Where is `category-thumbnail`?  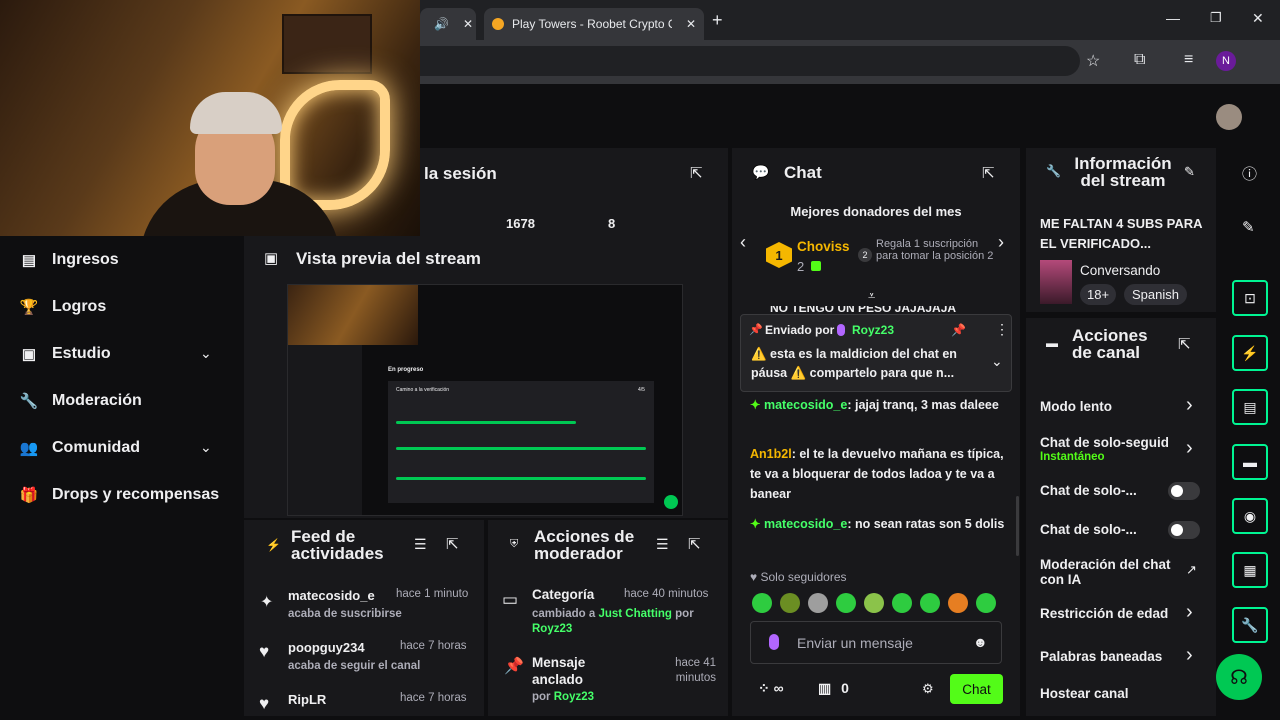 category-thumbnail is located at coordinates (1056, 282).